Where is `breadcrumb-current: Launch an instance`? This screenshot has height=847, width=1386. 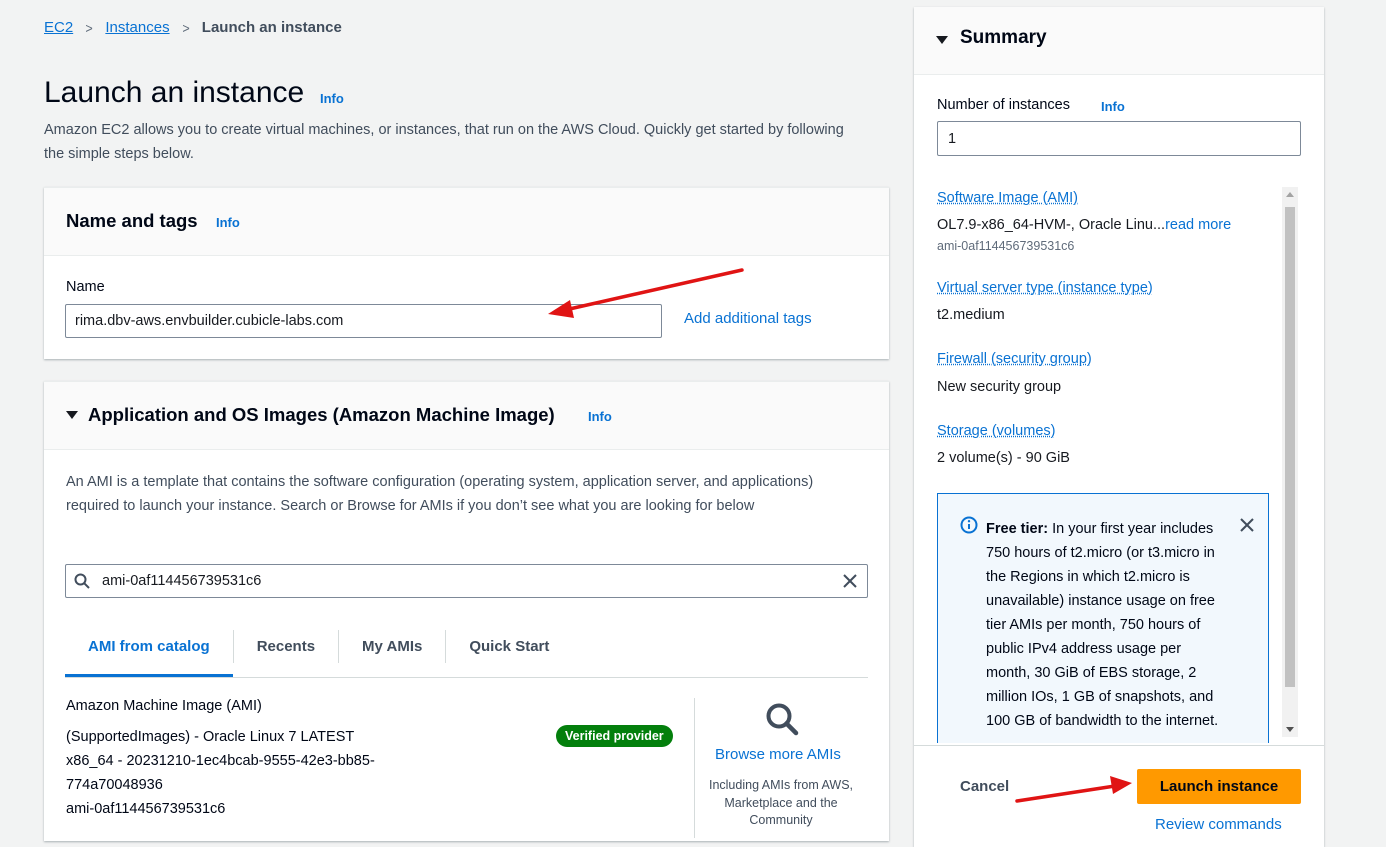
breadcrumb-current: Launch an instance is located at coordinates (272, 27).